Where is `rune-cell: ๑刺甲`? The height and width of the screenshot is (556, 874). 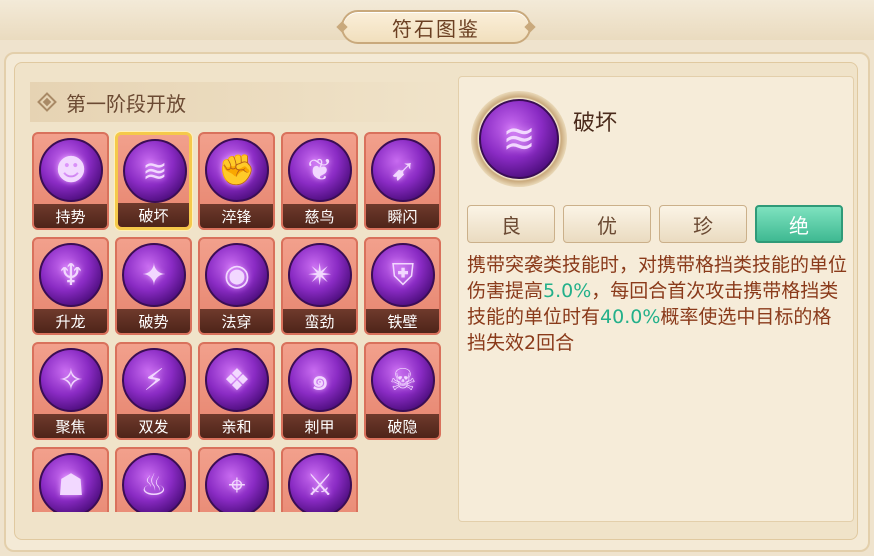
rune-cell: ๑刺甲 is located at coordinates (319, 391).